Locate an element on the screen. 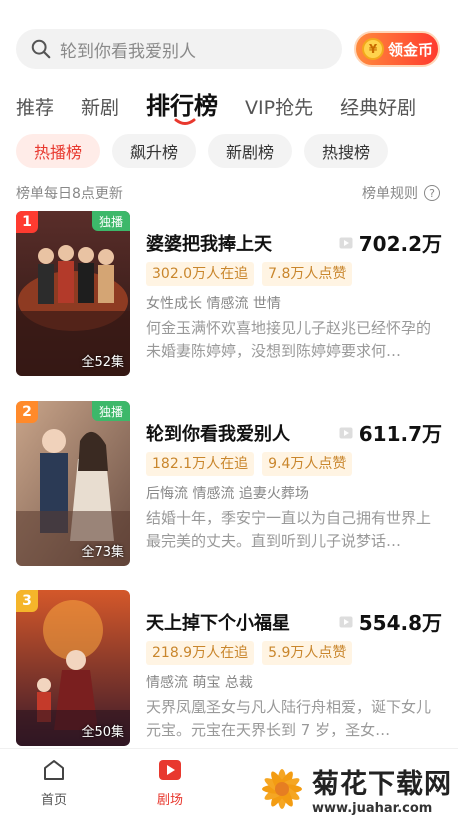  search-bar: 轮到你看我爱别人 is located at coordinates (179, 49).